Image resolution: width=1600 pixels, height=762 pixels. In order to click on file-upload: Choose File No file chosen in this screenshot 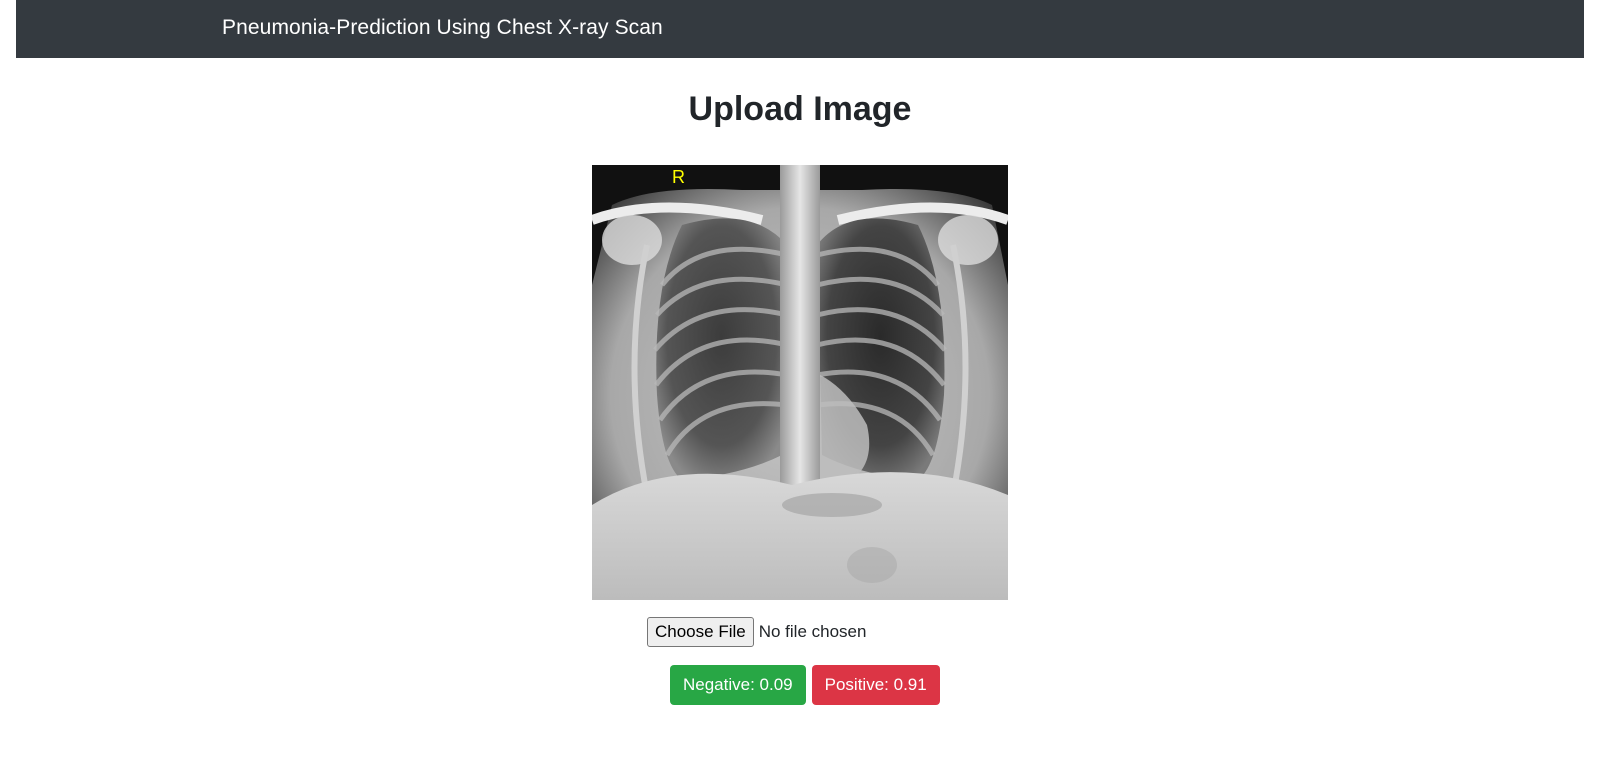, I will do `click(756, 632)`.